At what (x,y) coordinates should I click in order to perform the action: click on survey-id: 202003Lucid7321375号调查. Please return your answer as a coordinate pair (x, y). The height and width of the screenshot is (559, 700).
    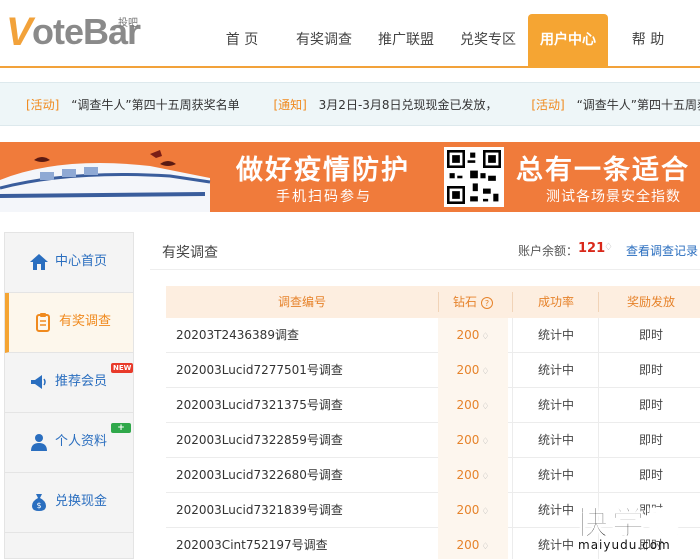
    Looking at the image, I should click on (259, 405).